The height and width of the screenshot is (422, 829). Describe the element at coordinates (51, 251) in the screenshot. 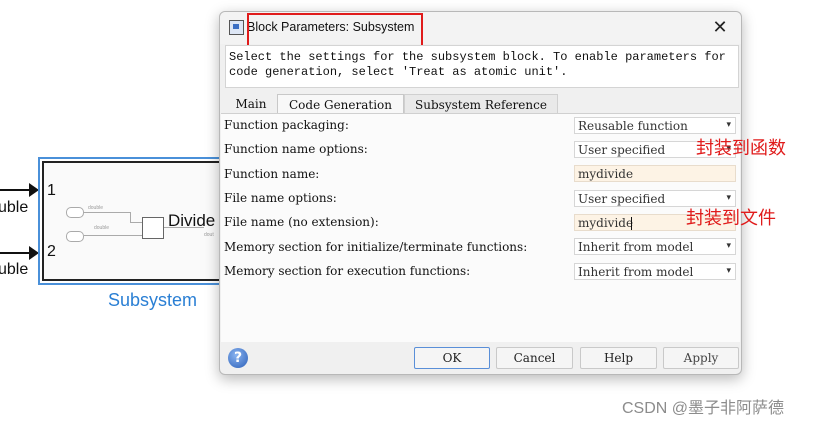

I see `port-number-2: 2` at that location.